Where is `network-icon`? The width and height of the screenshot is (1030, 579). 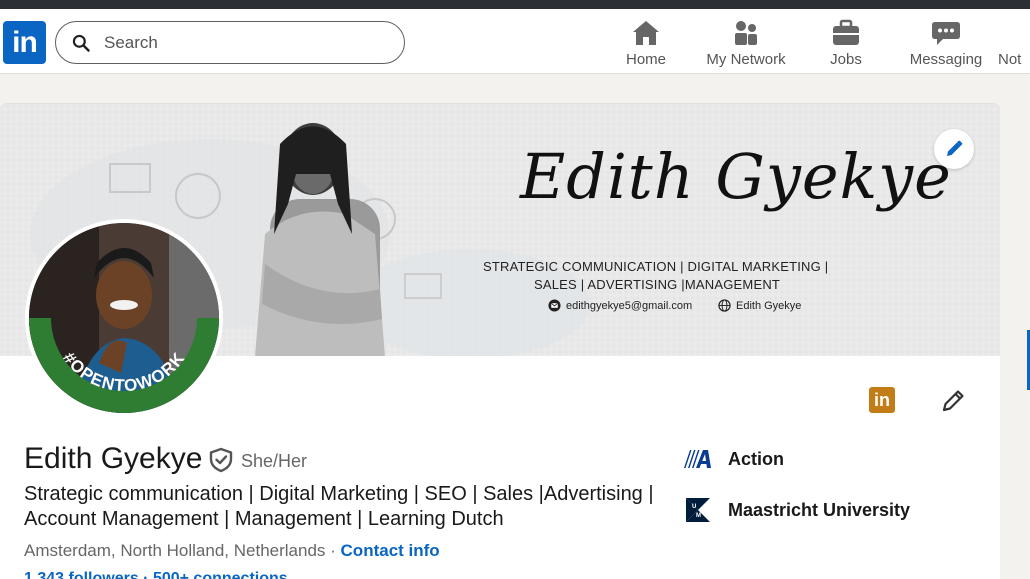
network-icon is located at coordinates (746, 33).